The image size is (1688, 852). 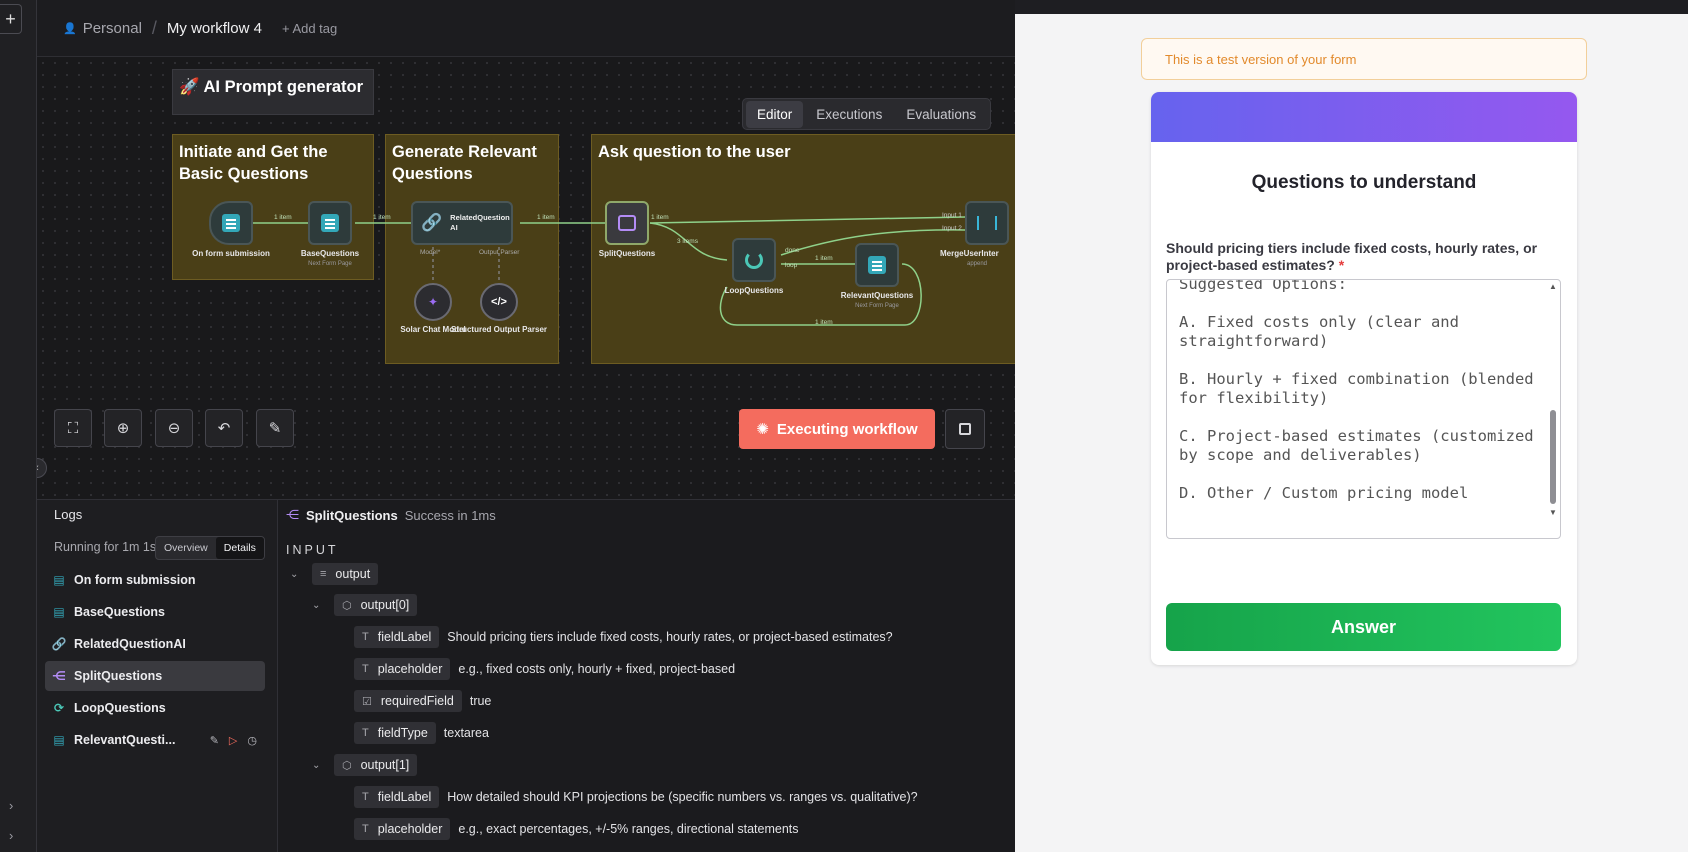 I want to click on field-key: placeholder, so click(x=410, y=669).